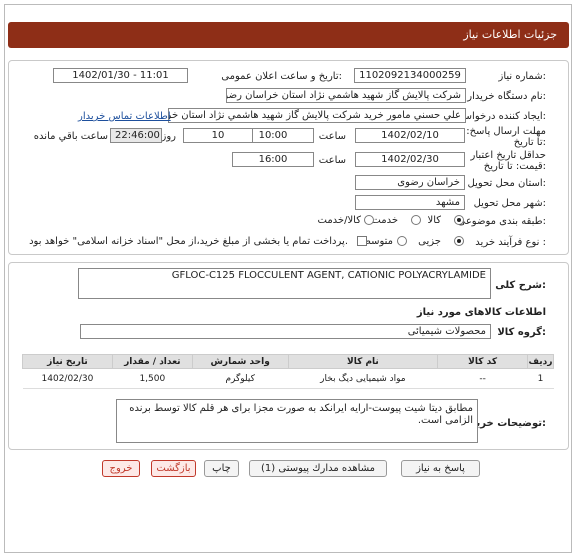  Describe the element at coordinates (218, 135) in the screenshot. I see `days-field: 10` at that location.